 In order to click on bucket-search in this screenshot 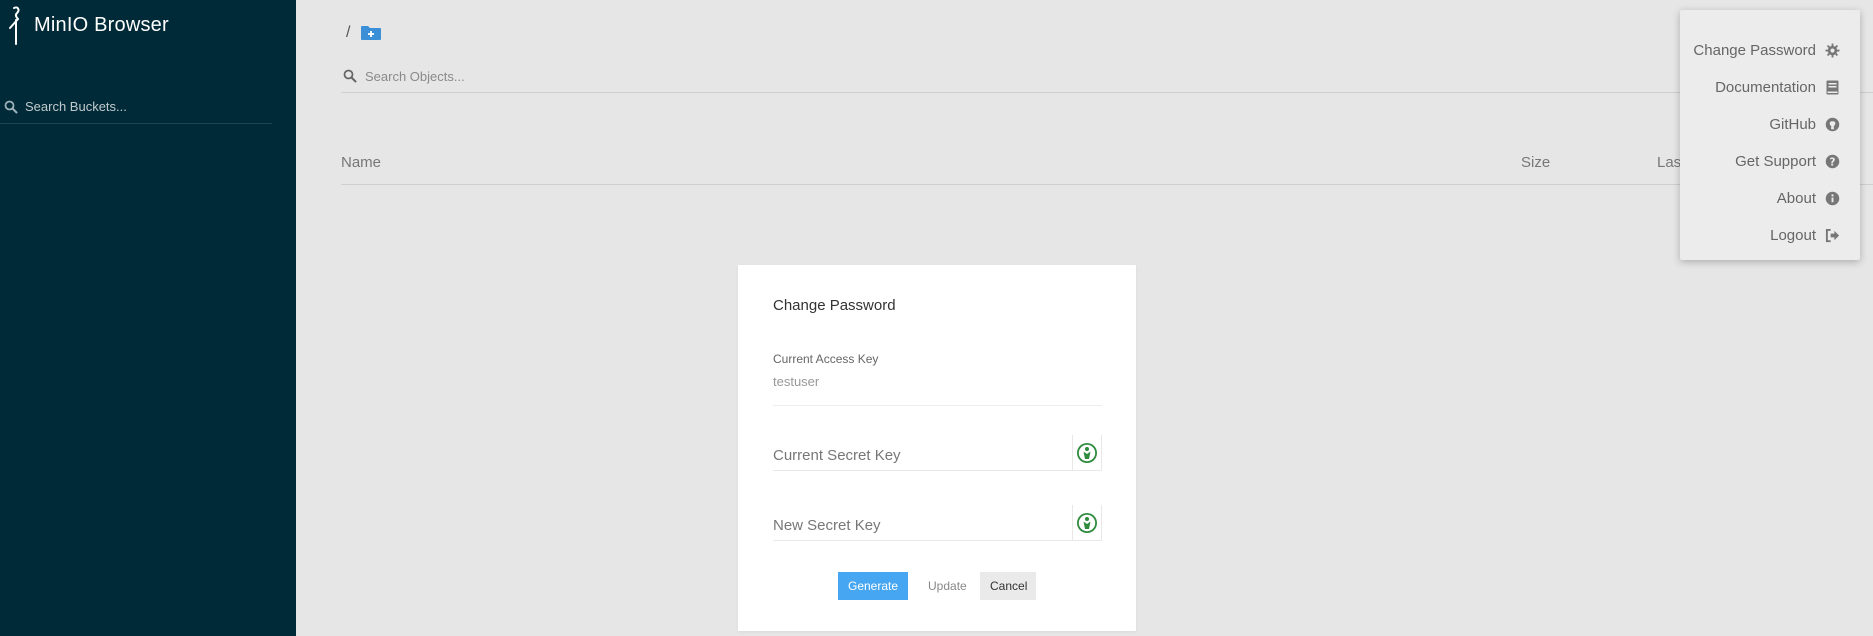, I will do `click(136, 107)`.